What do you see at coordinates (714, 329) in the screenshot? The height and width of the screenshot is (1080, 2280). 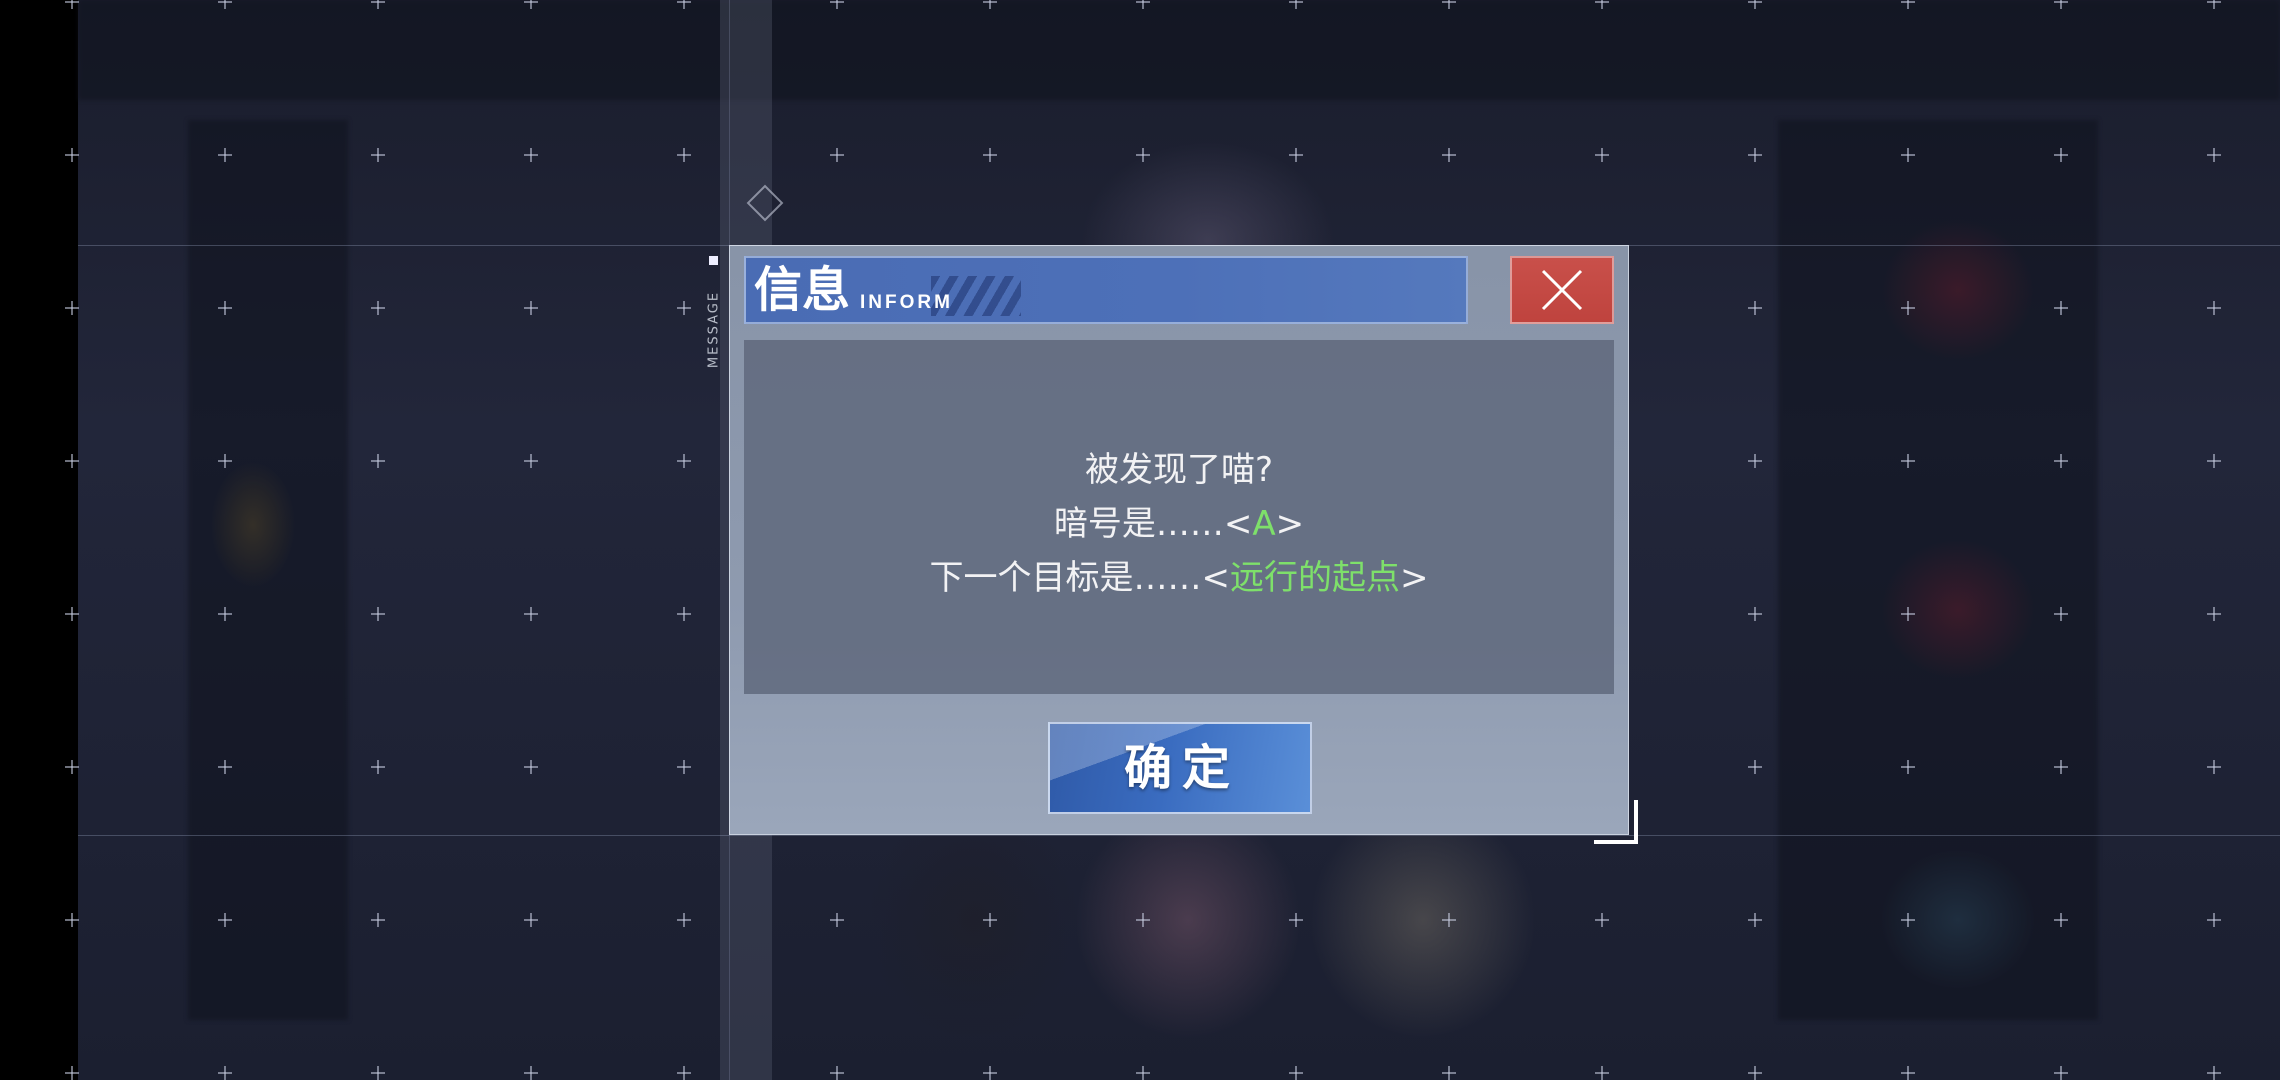 I see `side-tag-label: MESSAGE` at bounding box center [714, 329].